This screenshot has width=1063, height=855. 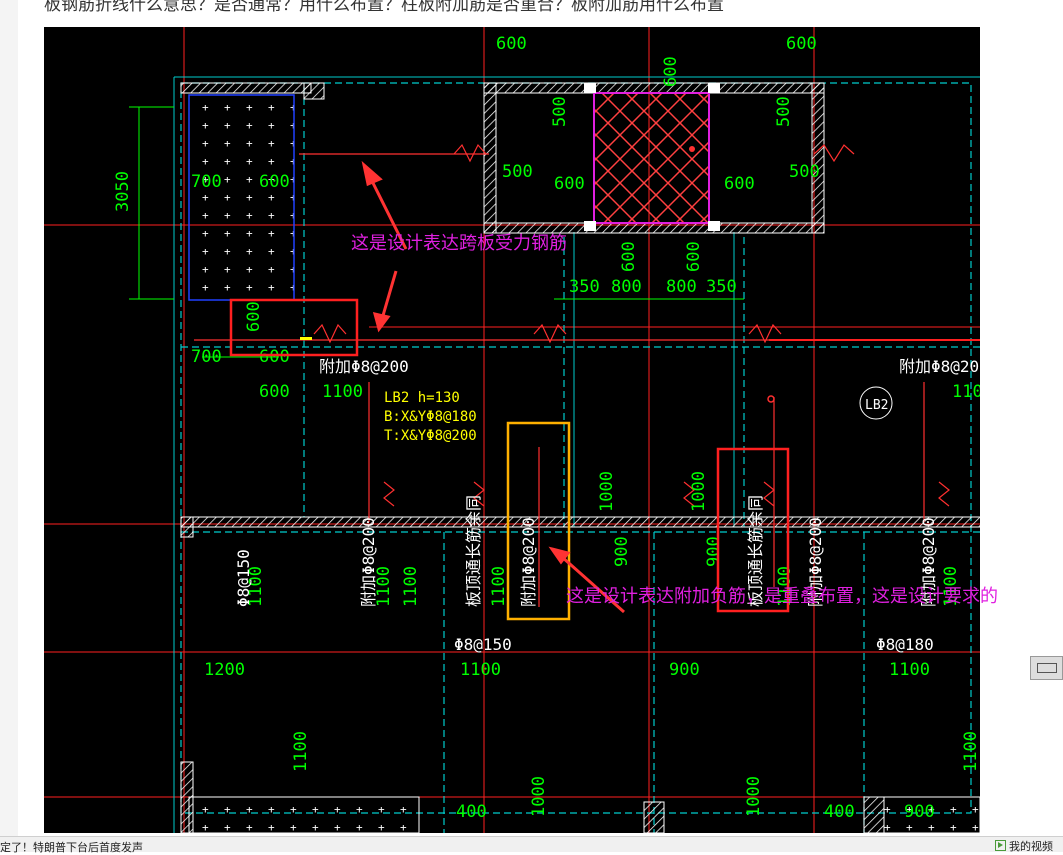 What do you see at coordinates (1031, 846) in the screenshot?
I see `my-videos-label: 我的视频` at bounding box center [1031, 846].